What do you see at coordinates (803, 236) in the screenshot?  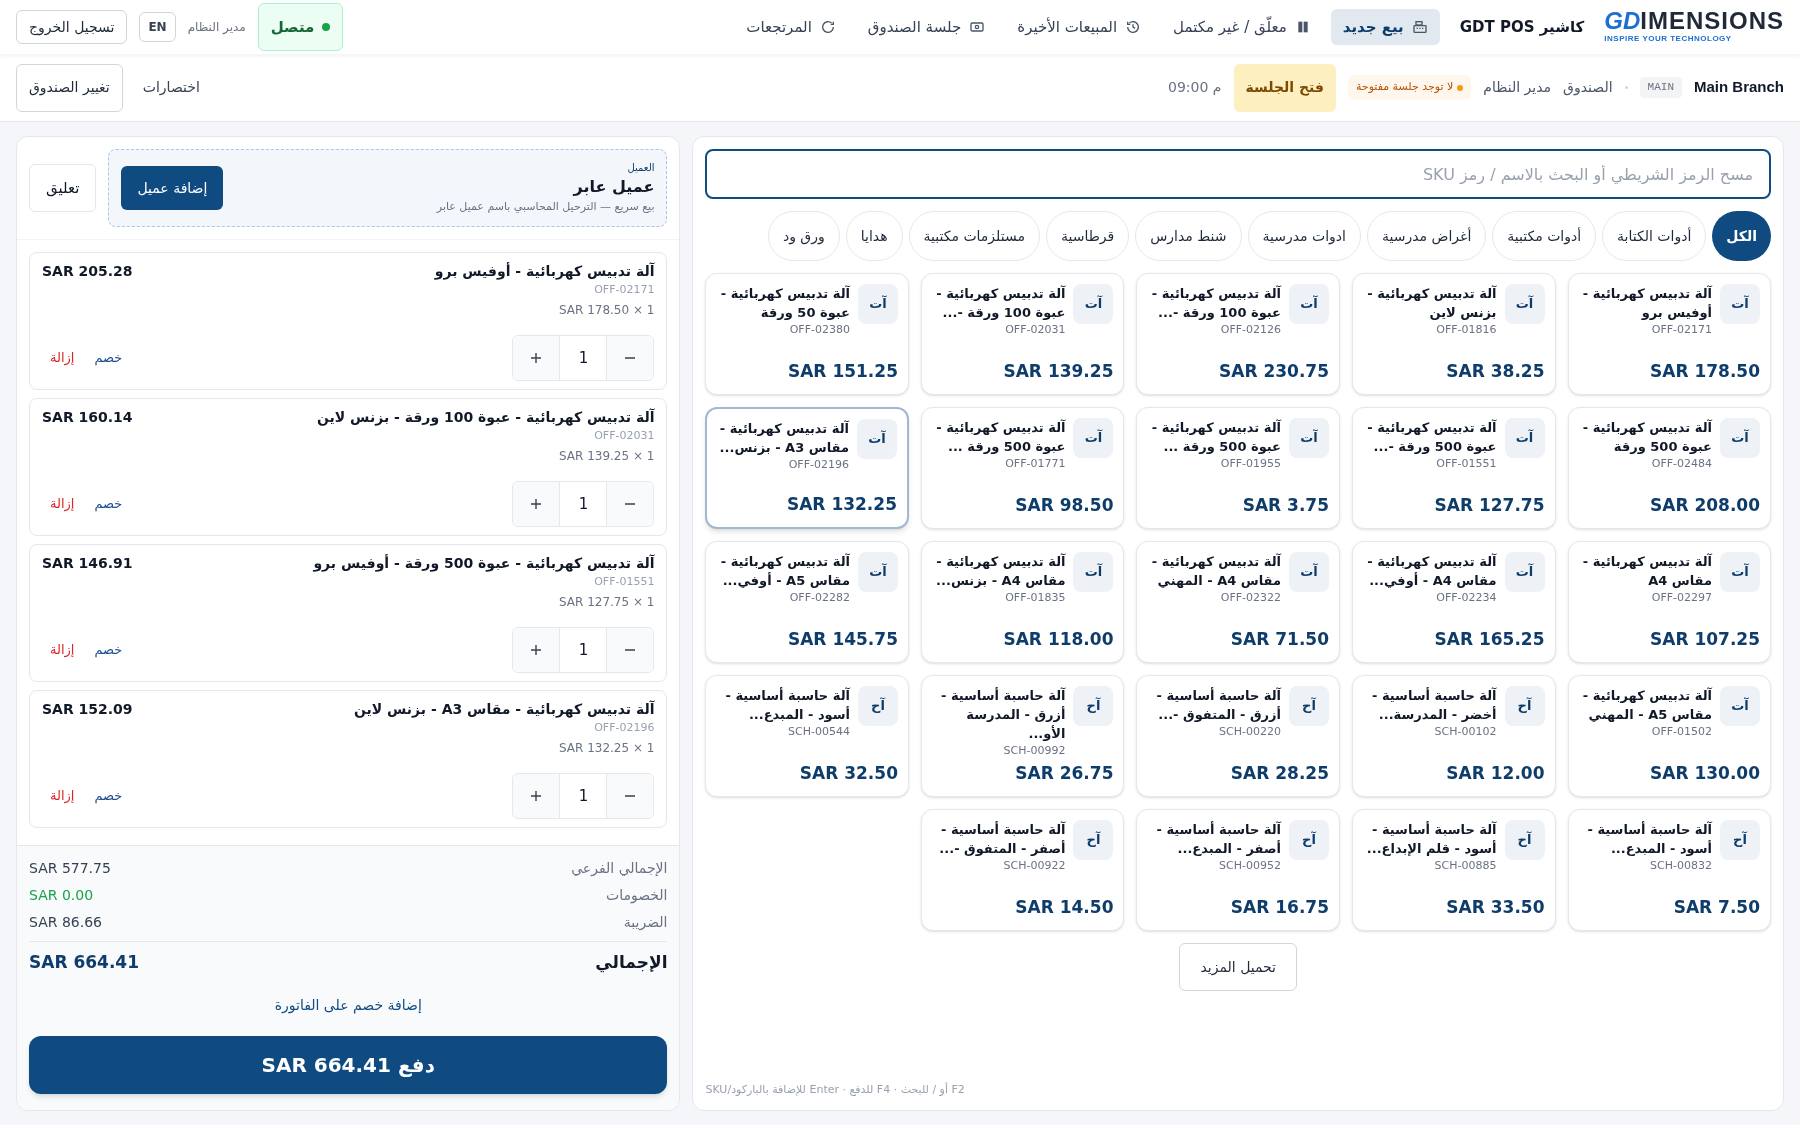 I see `category-chip: ورق ود` at bounding box center [803, 236].